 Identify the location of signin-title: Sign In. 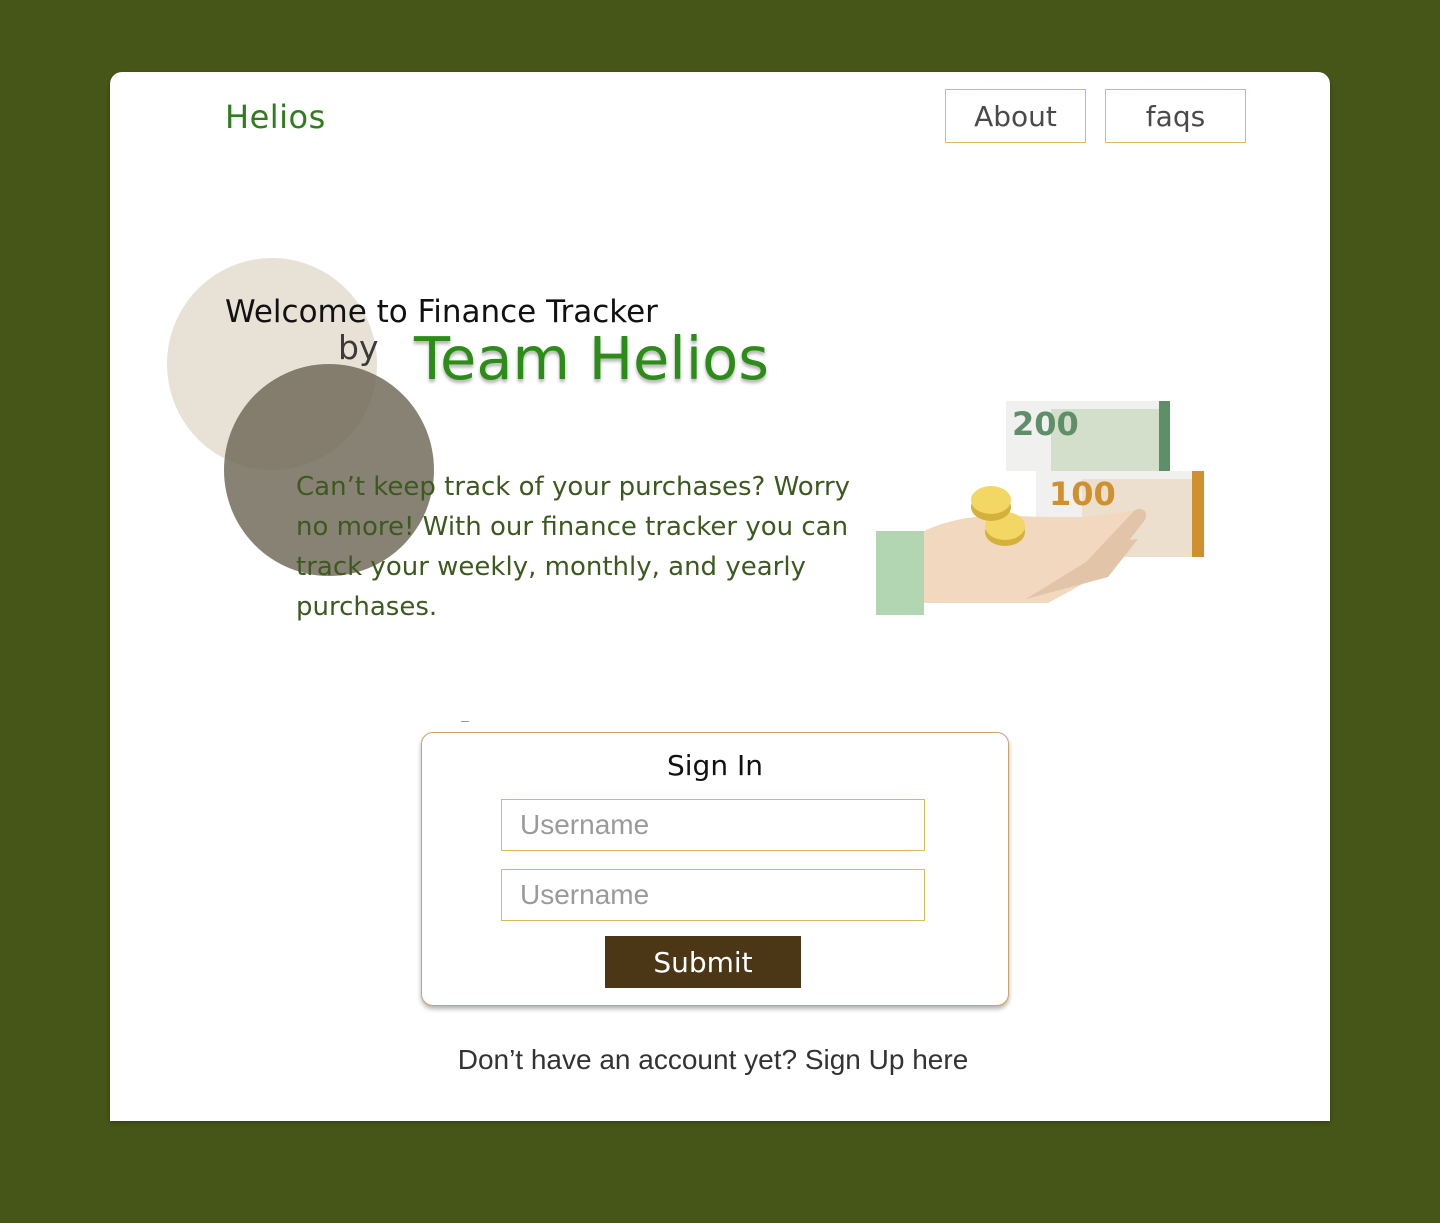
(715, 765).